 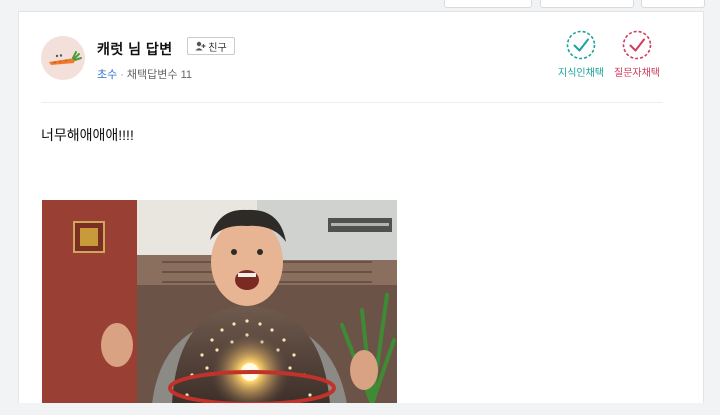 What do you see at coordinates (352, 102) in the screenshot?
I see `header-divider` at bounding box center [352, 102].